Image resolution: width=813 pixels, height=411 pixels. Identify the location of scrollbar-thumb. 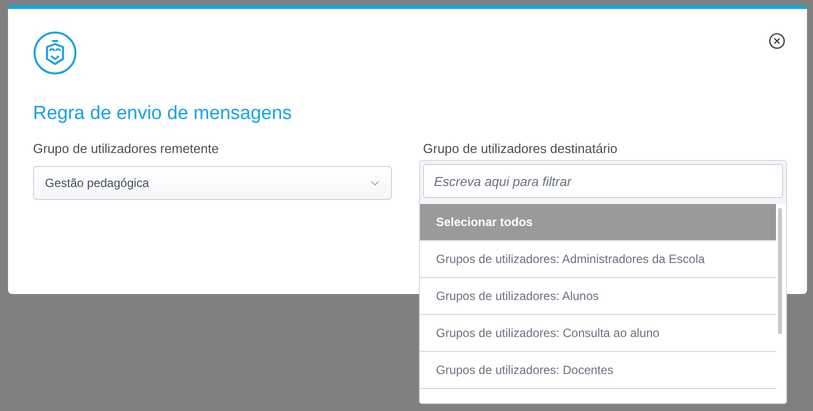
(780, 271).